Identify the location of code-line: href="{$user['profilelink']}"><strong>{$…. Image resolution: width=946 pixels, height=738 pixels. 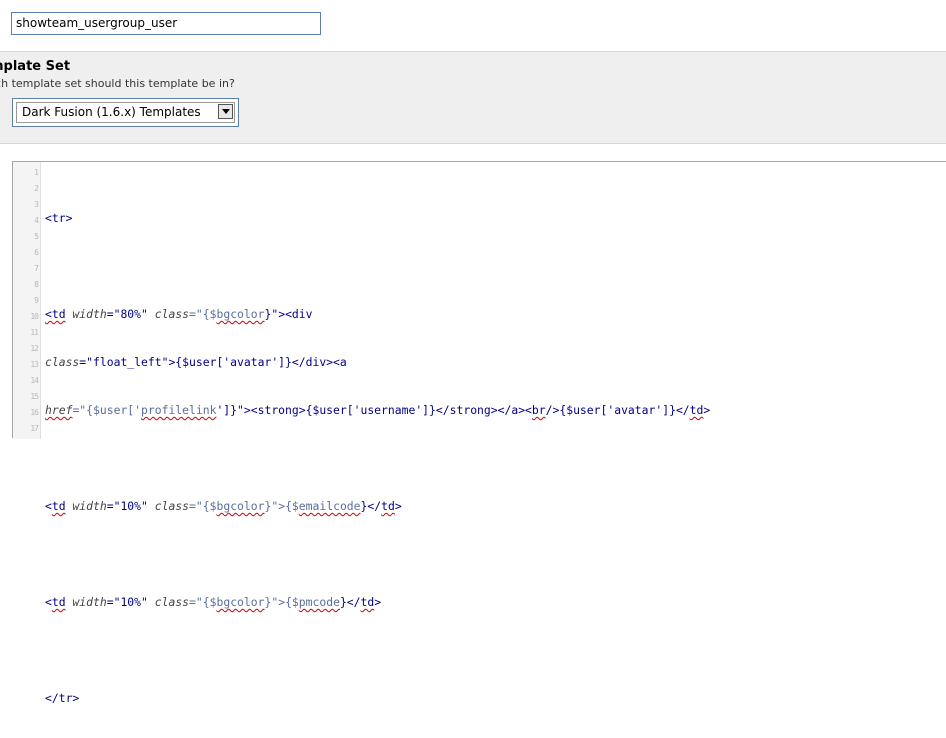
(377, 410).